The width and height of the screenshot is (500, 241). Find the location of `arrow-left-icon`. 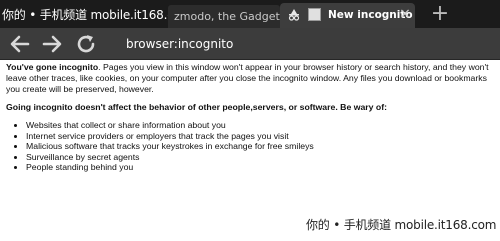

arrow-left-icon is located at coordinates (20, 44).